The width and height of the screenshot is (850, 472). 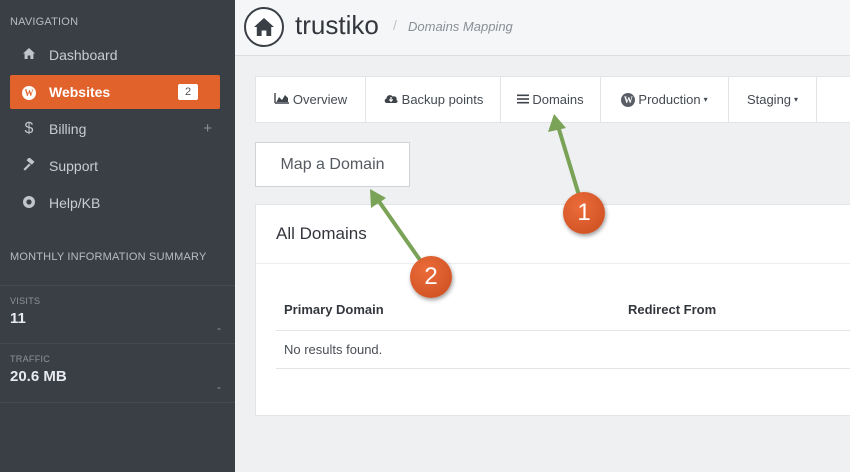 I want to click on home-button, so click(x=264, y=27).